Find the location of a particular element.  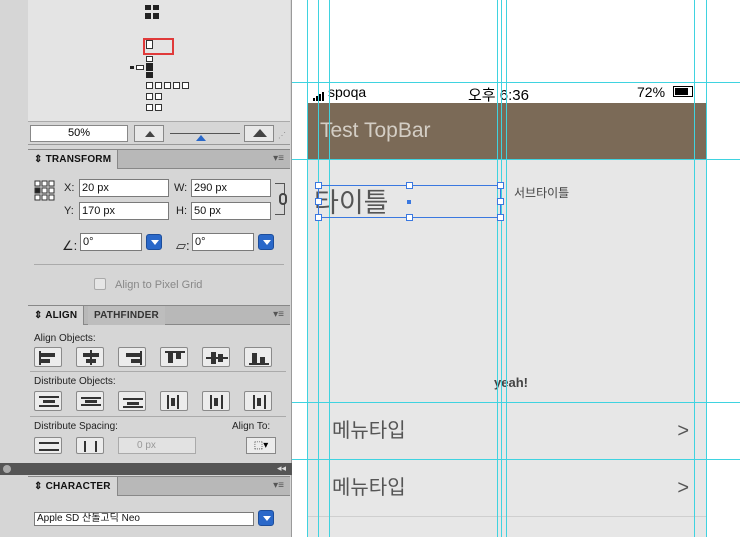

align-left-button is located at coordinates (48, 357).